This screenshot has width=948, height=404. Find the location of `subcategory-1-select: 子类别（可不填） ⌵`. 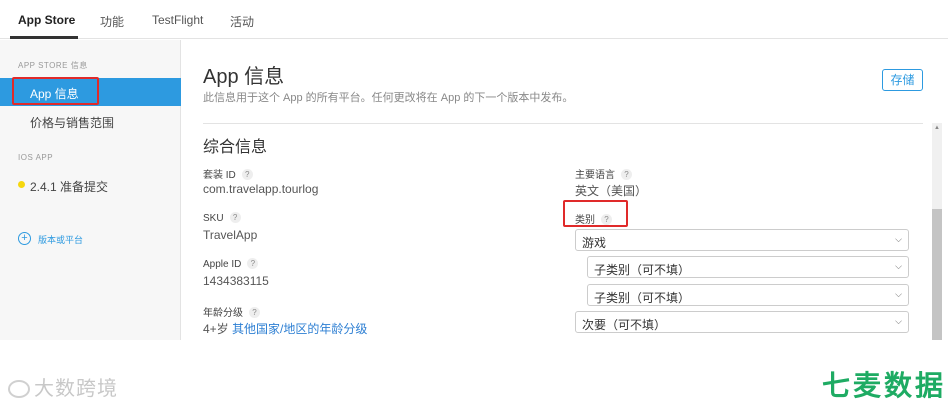

subcategory-1-select: 子类别（可不填） ⌵ is located at coordinates (748, 267).